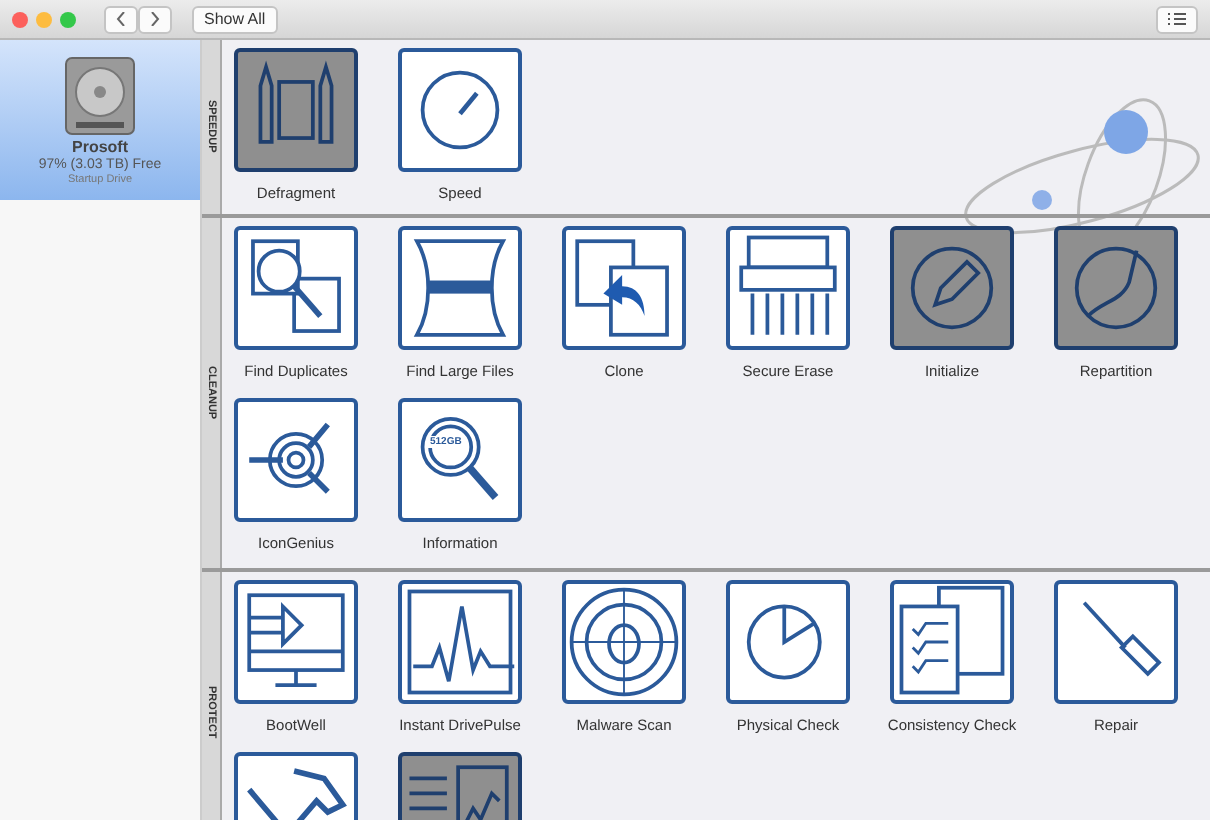 The width and height of the screenshot is (1210, 820). What do you see at coordinates (235, 19) in the screenshot?
I see `show-all-button: Show All` at bounding box center [235, 19].